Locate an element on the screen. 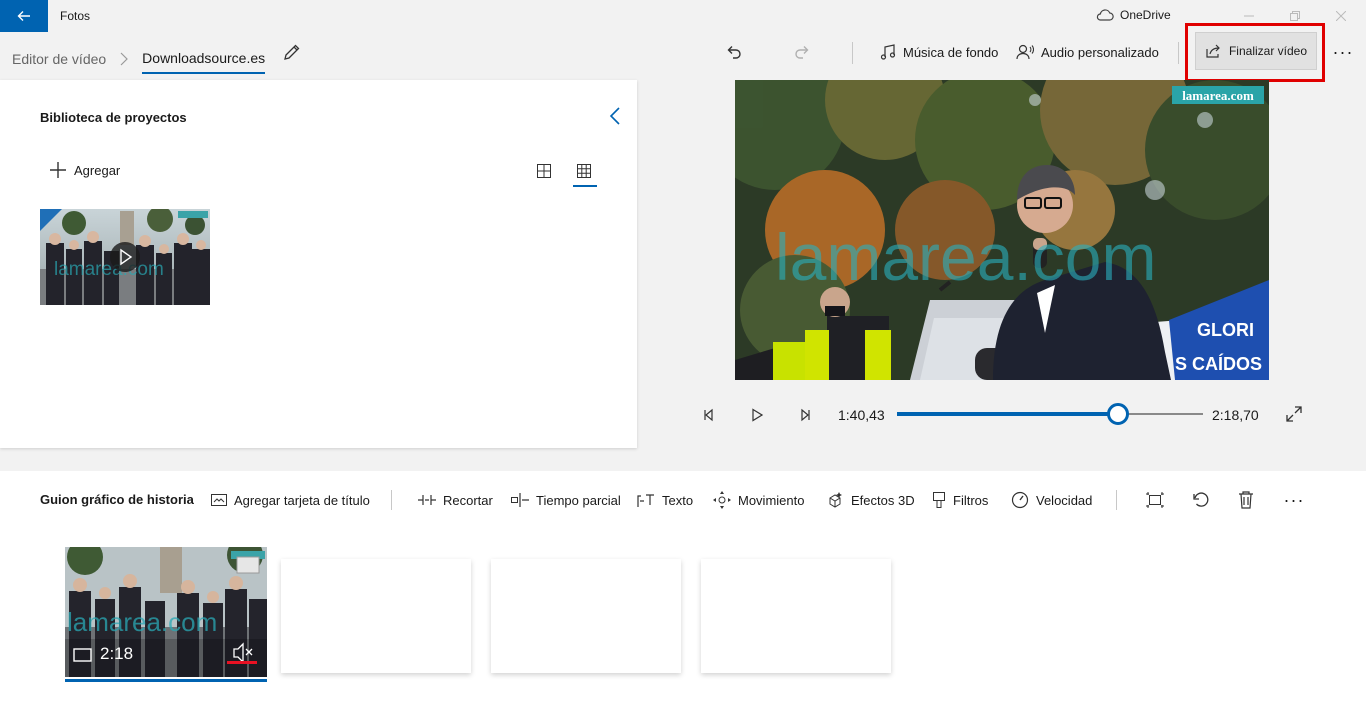  back-button is located at coordinates (24, 16).